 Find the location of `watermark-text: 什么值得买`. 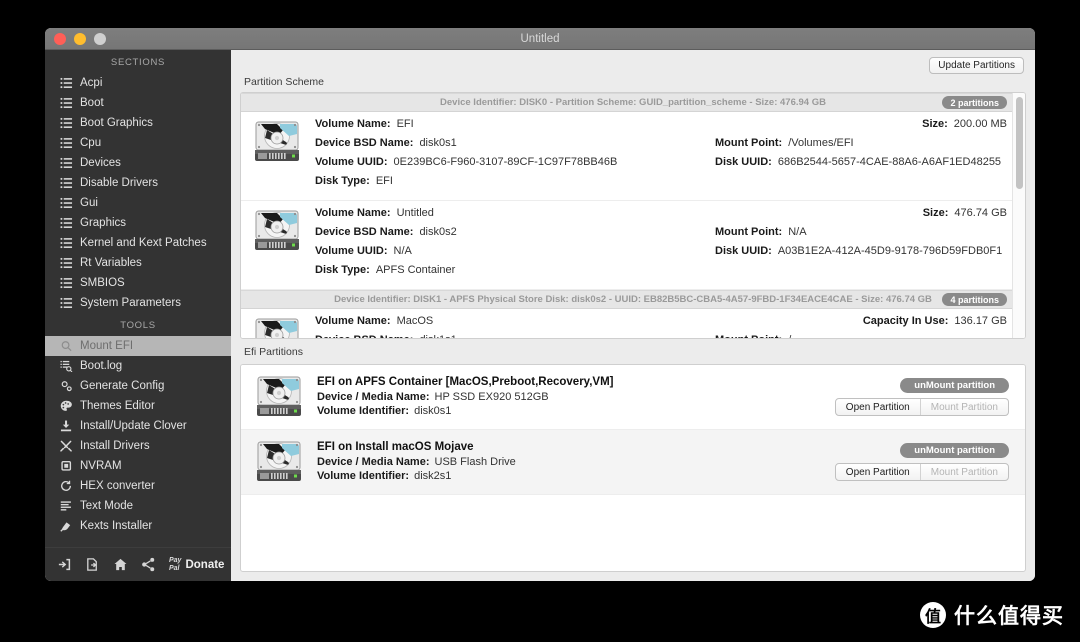

watermark-text: 什么值得买 is located at coordinates (1009, 616).